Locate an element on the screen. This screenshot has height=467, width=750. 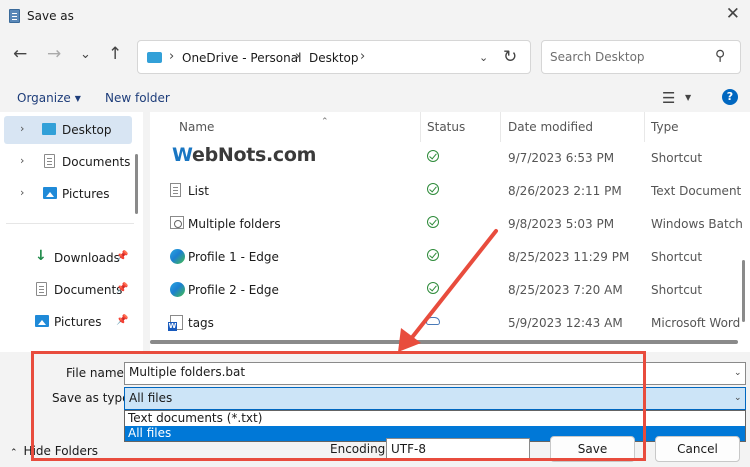
organize-label: Organize is located at coordinates (44, 98).